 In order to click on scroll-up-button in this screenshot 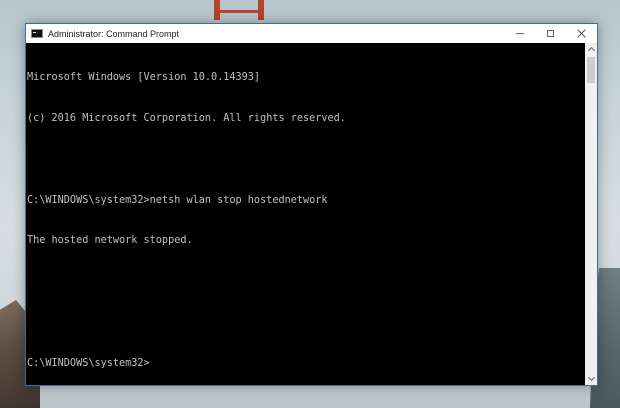, I will do `click(591, 49)`.